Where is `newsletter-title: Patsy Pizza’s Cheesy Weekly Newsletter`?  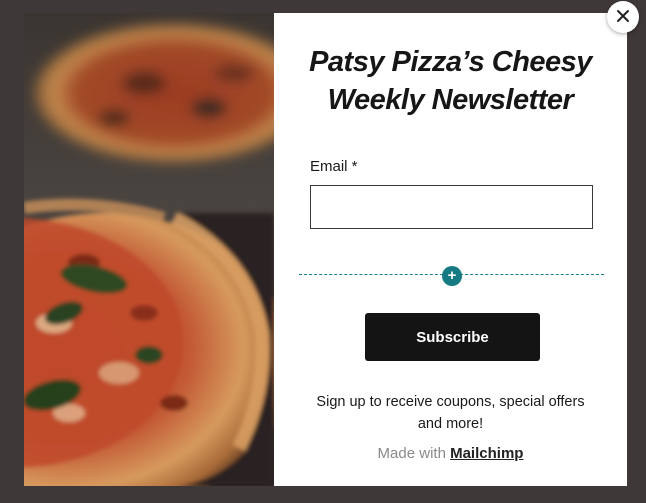 newsletter-title: Patsy Pizza’s Cheesy Weekly Newsletter is located at coordinates (450, 81).